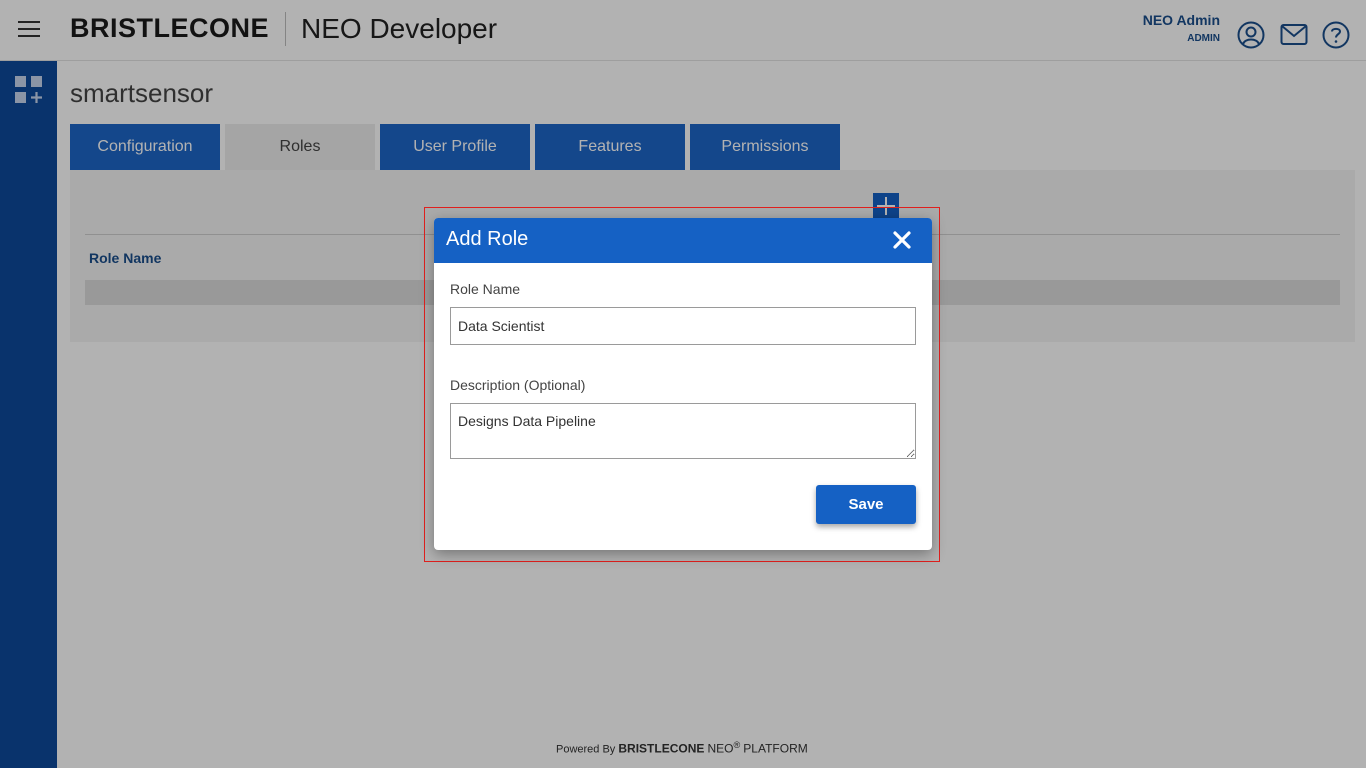 The width and height of the screenshot is (1366, 768). Describe the element at coordinates (518, 385) in the screenshot. I see `description-label: Description (Optional)` at that location.